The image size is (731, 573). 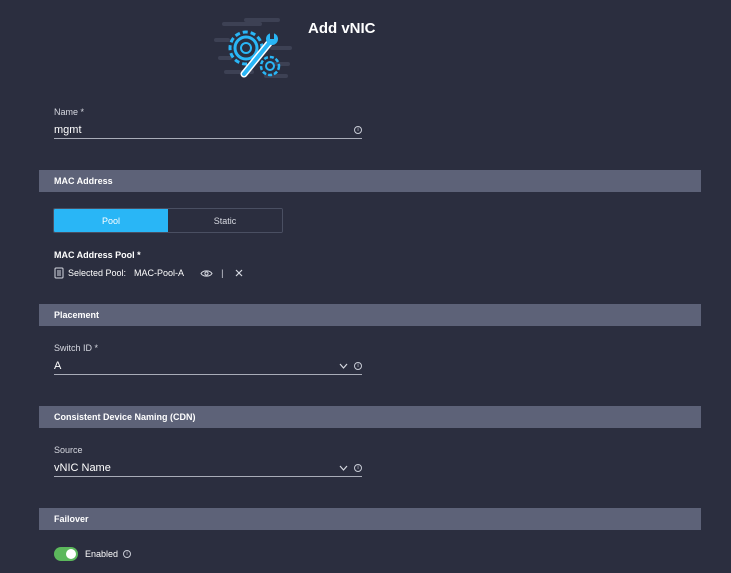 What do you see at coordinates (370, 417) in the screenshot?
I see `section-cdn: Consistent Device Naming (CDN)` at bounding box center [370, 417].